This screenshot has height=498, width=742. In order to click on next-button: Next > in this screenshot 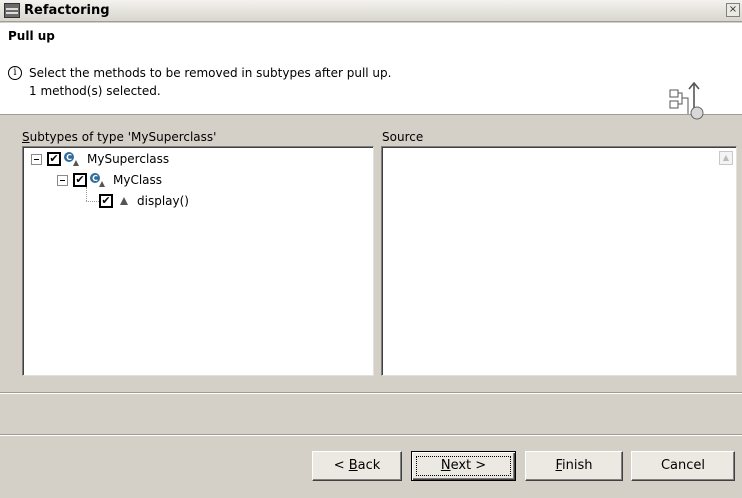, I will do `click(463, 466)`.